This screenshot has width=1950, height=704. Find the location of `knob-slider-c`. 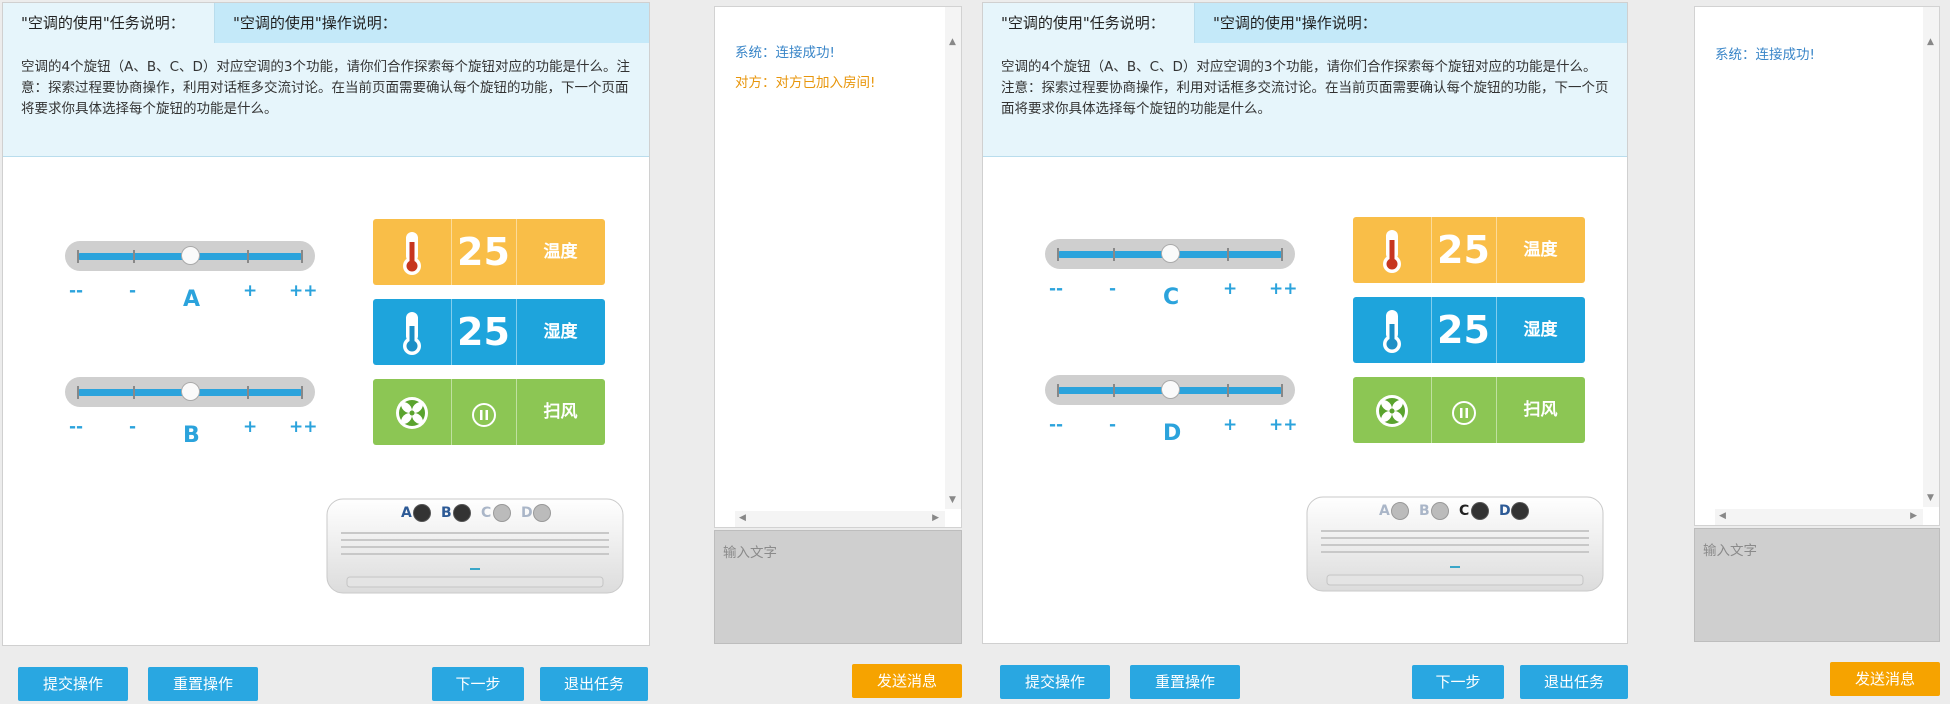

knob-slider-c is located at coordinates (1170, 254).